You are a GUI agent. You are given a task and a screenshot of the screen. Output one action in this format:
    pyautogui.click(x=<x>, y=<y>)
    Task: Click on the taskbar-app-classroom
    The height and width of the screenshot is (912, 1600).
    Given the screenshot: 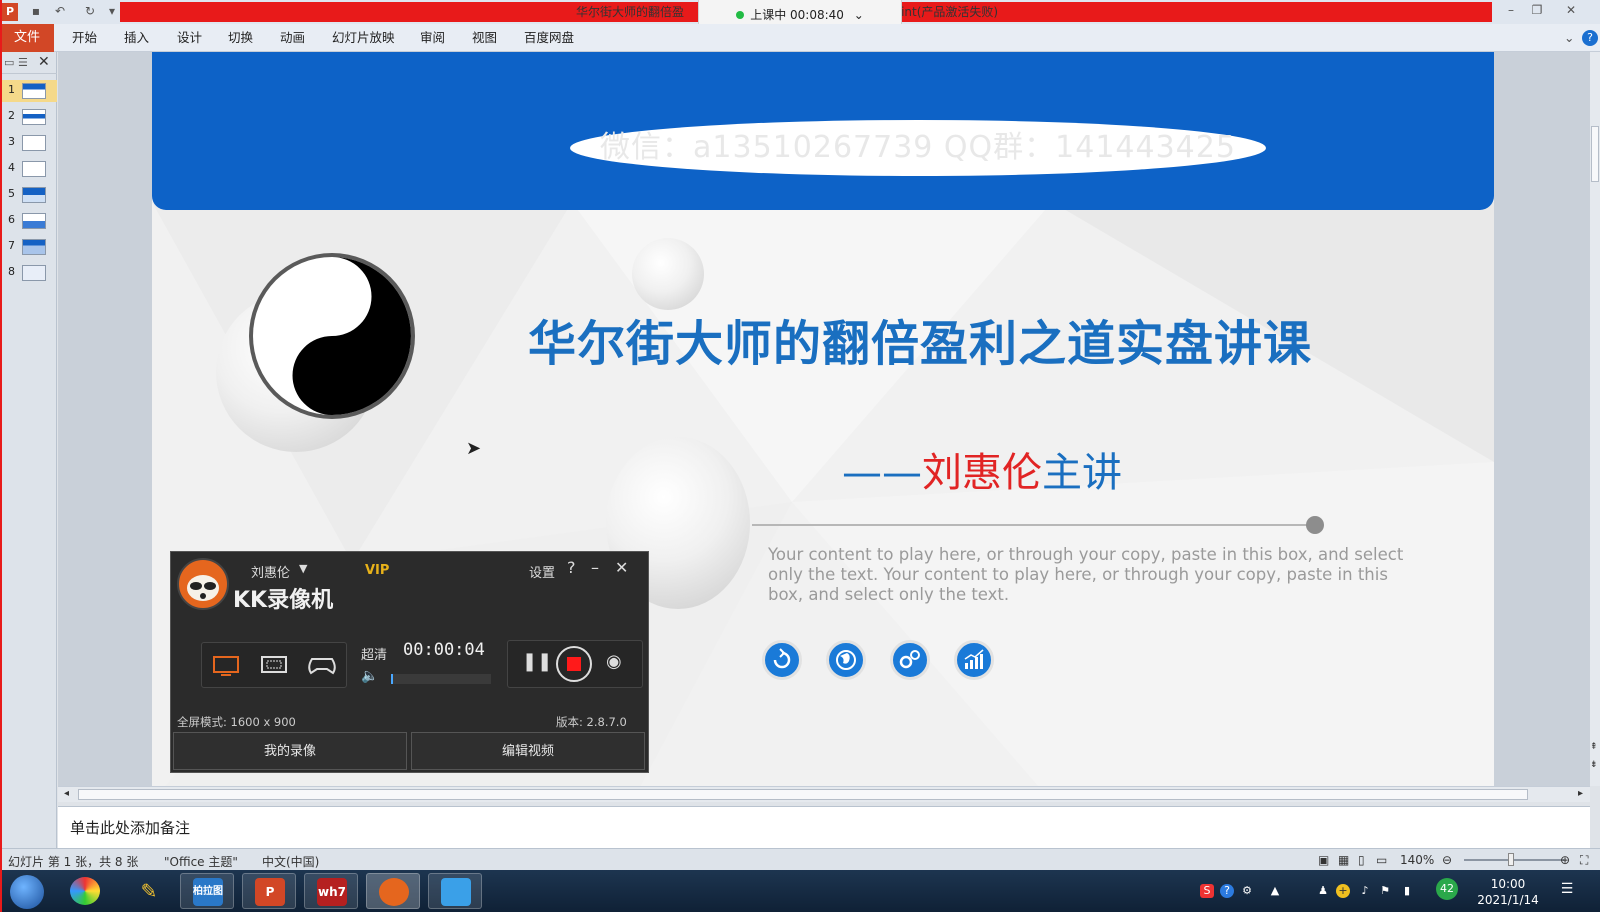 What is the action you would take?
    pyautogui.click(x=455, y=891)
    